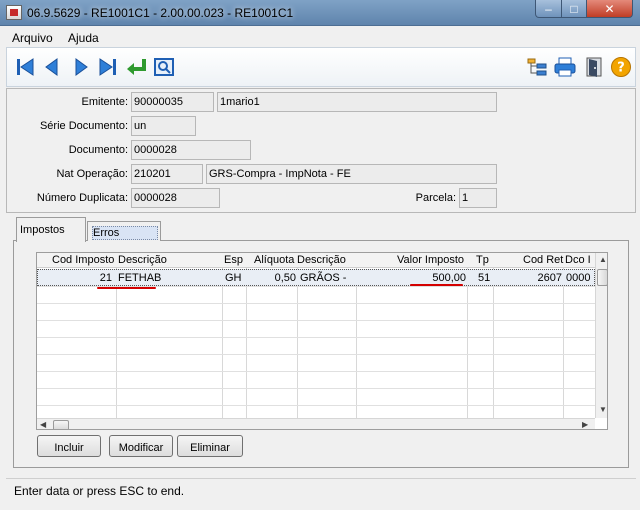 The height and width of the screenshot is (510, 640). What do you see at coordinates (61, 424) in the screenshot?
I see `horizontal-scroll-thumb` at bounding box center [61, 424].